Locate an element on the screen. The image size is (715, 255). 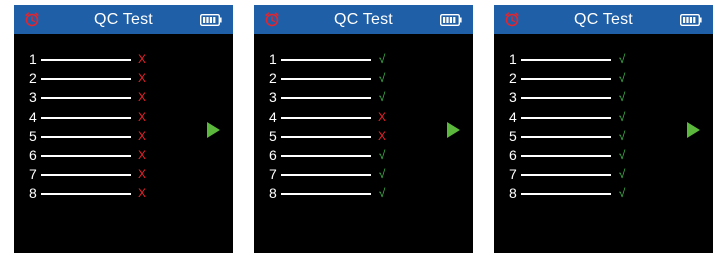
wire-row: 7X is located at coordinates (123, 174).